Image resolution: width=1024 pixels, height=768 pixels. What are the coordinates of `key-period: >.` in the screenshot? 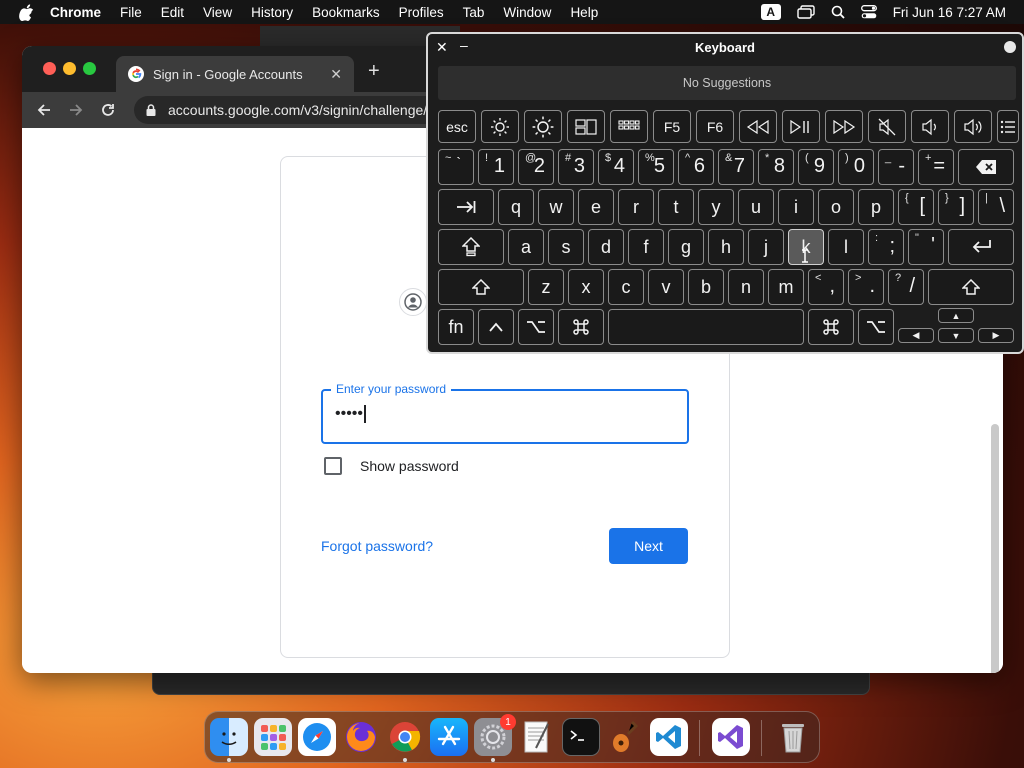 It's located at (866, 287).